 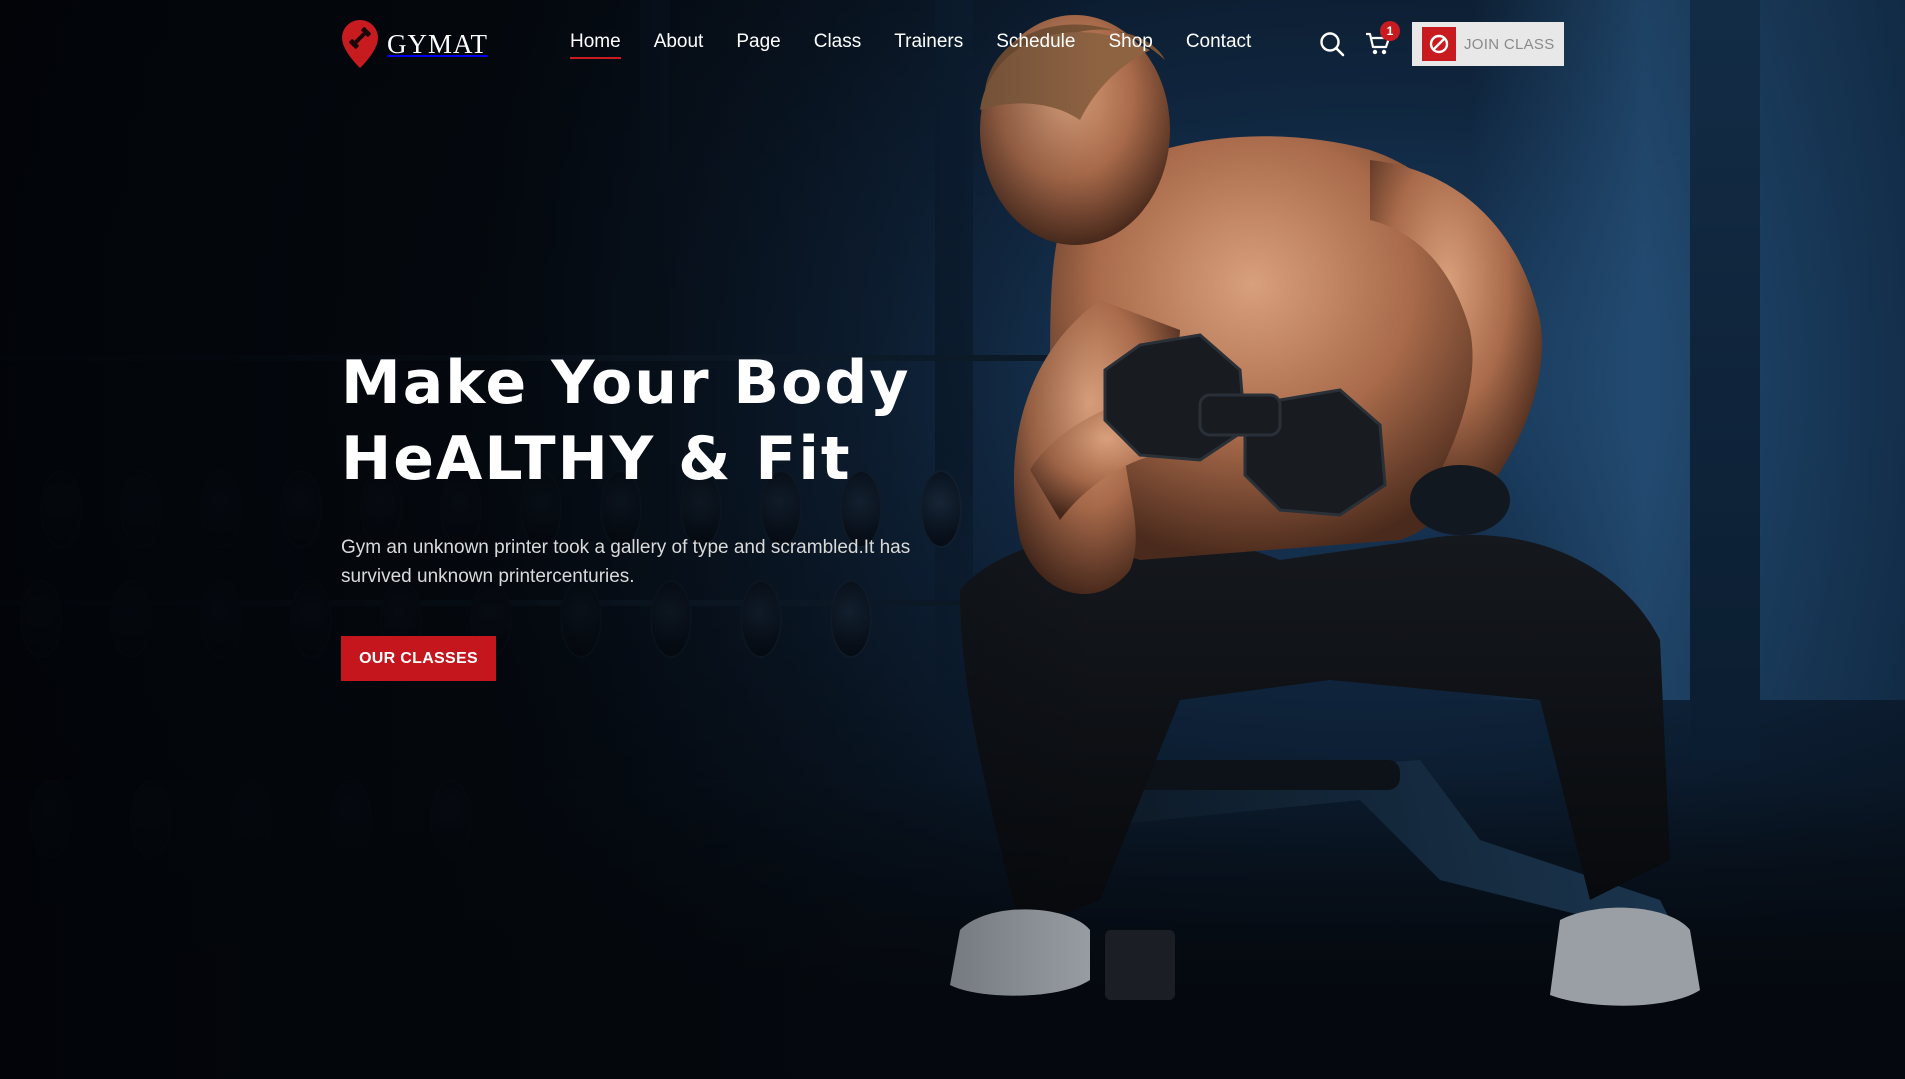 What do you see at coordinates (691, 421) in the screenshot?
I see `hero-title: Make Your Body HeALTHY & Fit` at bounding box center [691, 421].